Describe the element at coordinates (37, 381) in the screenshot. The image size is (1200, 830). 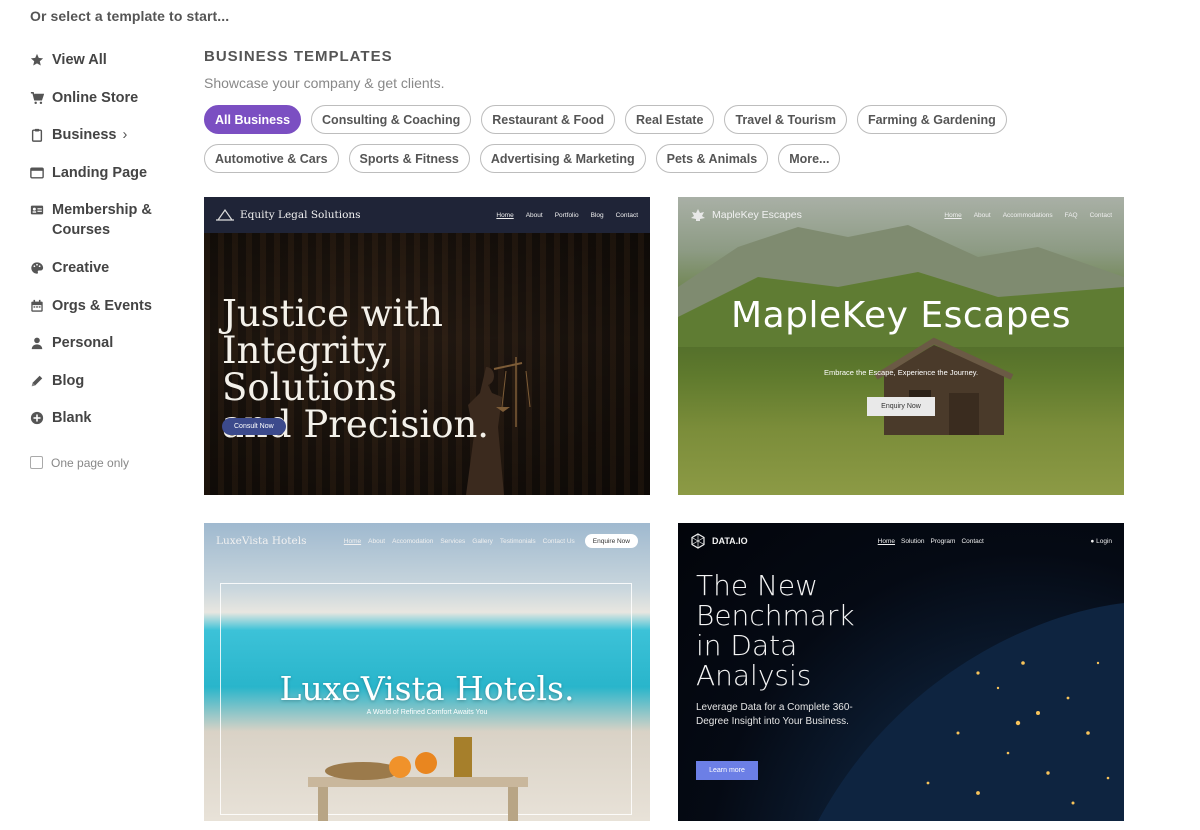
I see `pen-icon` at that location.